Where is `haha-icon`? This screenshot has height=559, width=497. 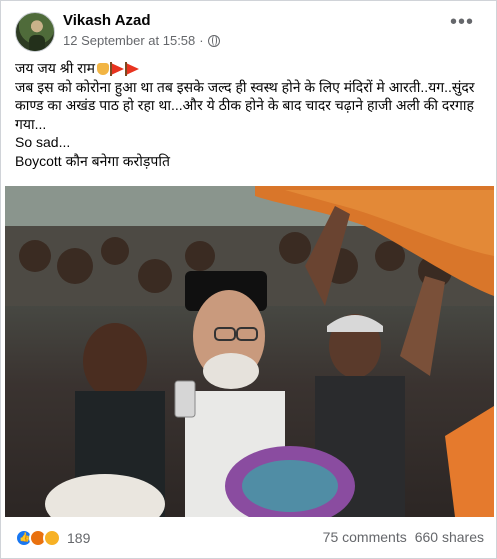 haha-icon is located at coordinates (52, 538).